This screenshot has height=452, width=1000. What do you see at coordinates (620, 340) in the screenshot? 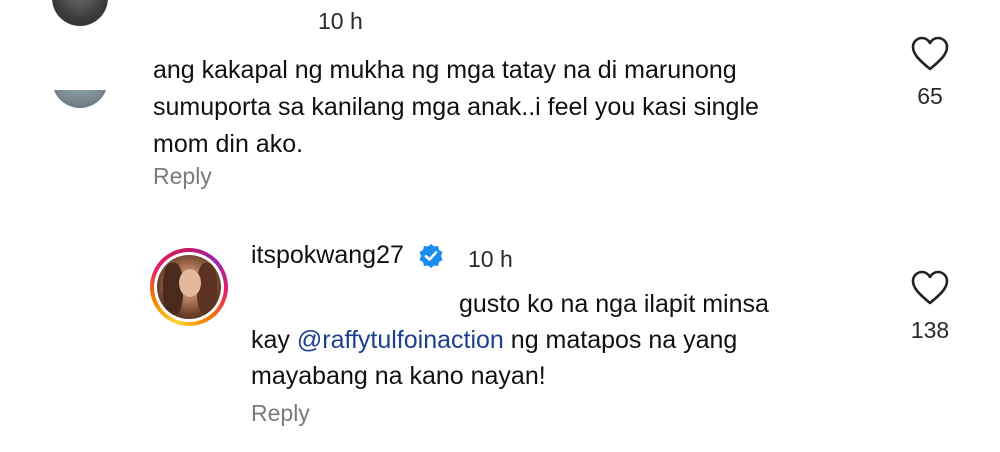
I see `comment-text-fragment: ng matapos na yang` at bounding box center [620, 340].